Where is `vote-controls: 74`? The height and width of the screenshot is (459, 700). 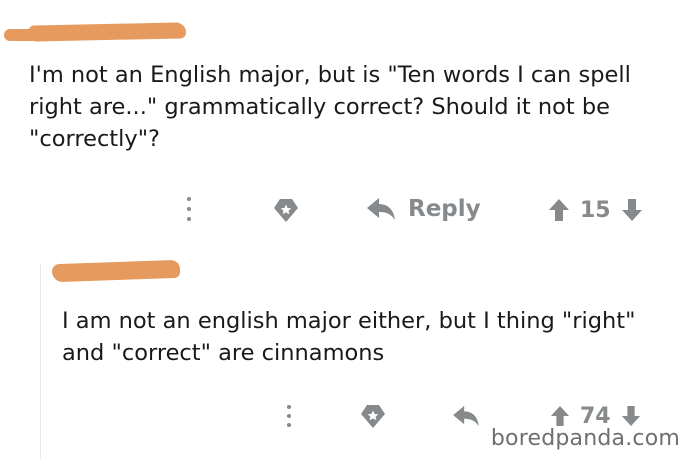 vote-controls: 74 is located at coordinates (595, 416).